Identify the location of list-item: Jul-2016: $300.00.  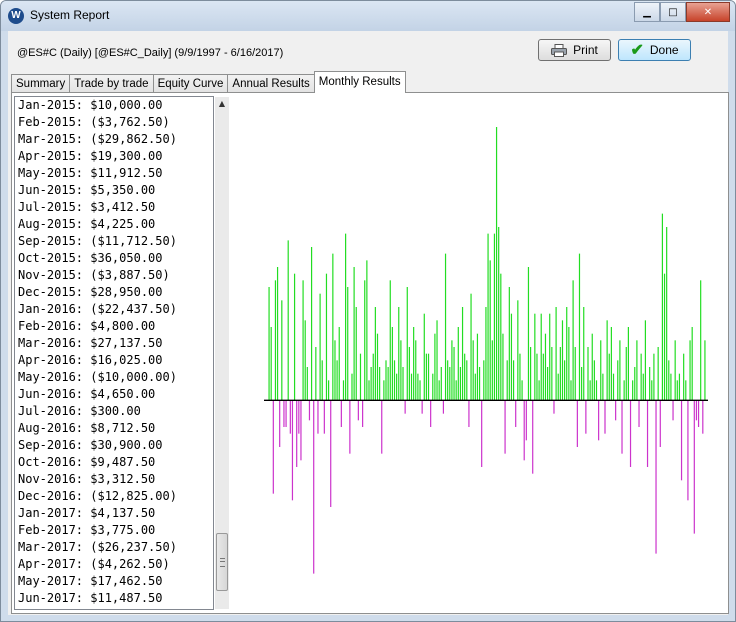
(114, 411).